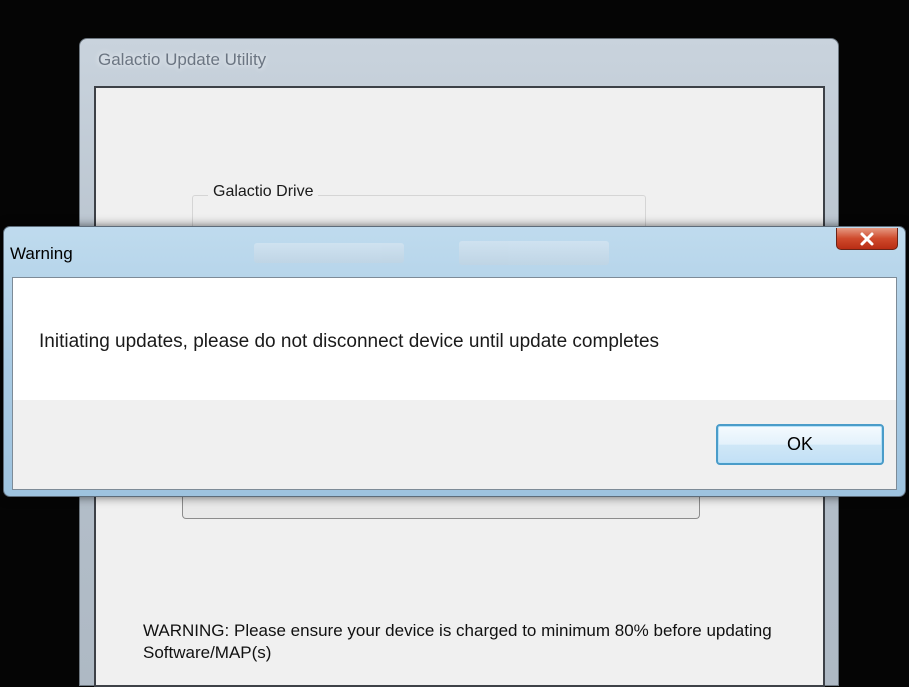 Image resolution: width=909 pixels, height=687 pixels. I want to click on close-icon, so click(867, 238).